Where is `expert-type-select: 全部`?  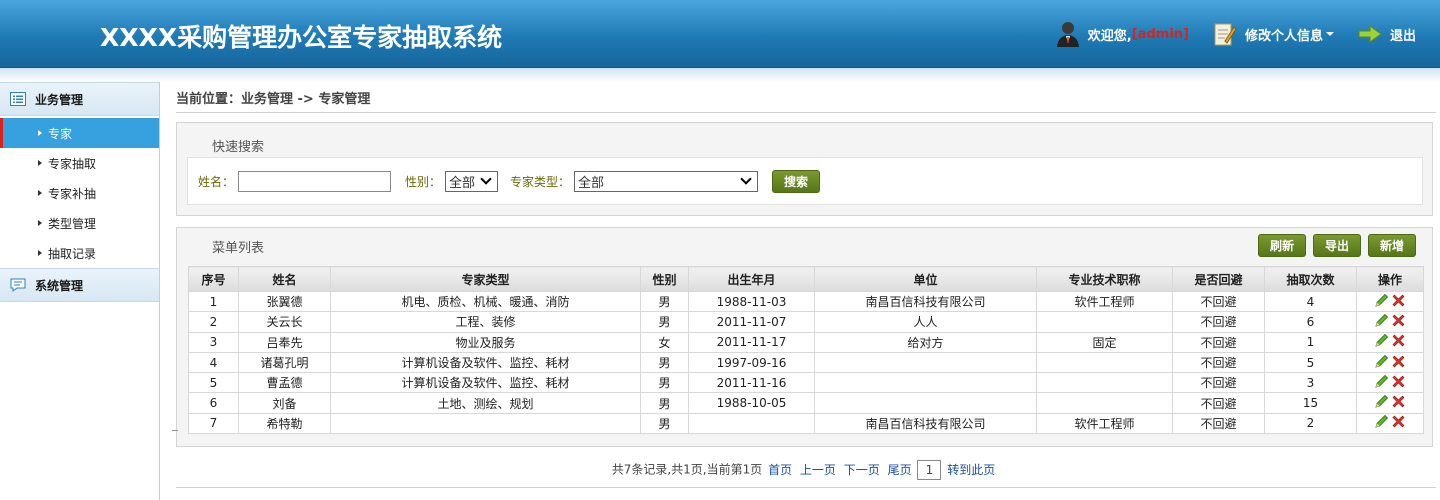
expert-type-select: 全部 is located at coordinates (666, 181).